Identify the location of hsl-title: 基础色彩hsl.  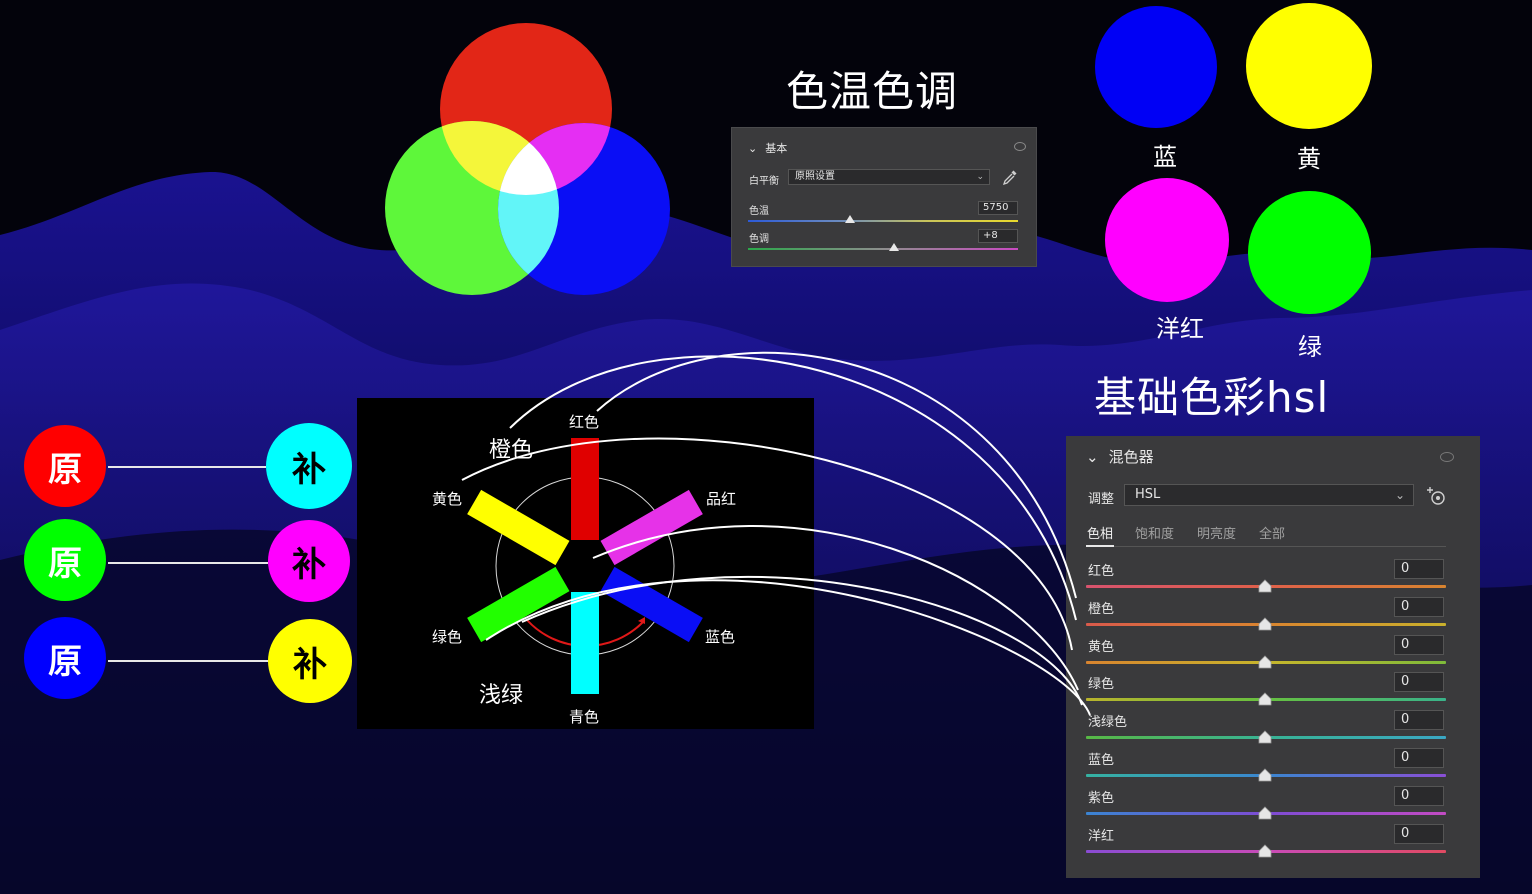
(1212, 397).